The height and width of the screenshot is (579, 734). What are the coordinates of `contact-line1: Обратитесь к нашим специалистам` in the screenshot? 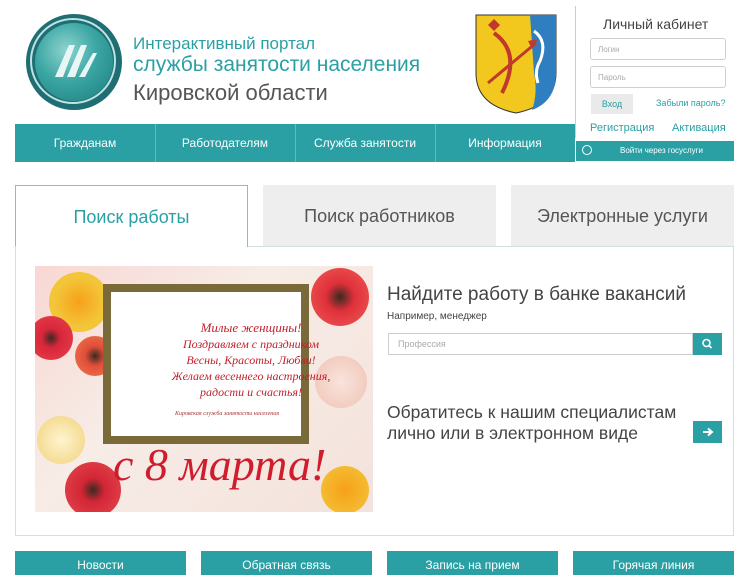 It's located at (532, 412).